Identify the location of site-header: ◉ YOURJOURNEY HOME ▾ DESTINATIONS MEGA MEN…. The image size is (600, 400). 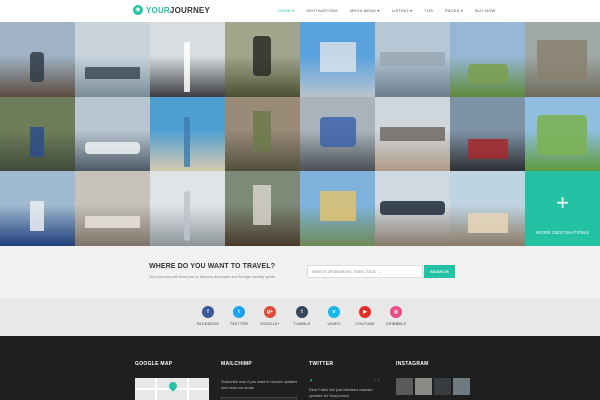
(300, 11).